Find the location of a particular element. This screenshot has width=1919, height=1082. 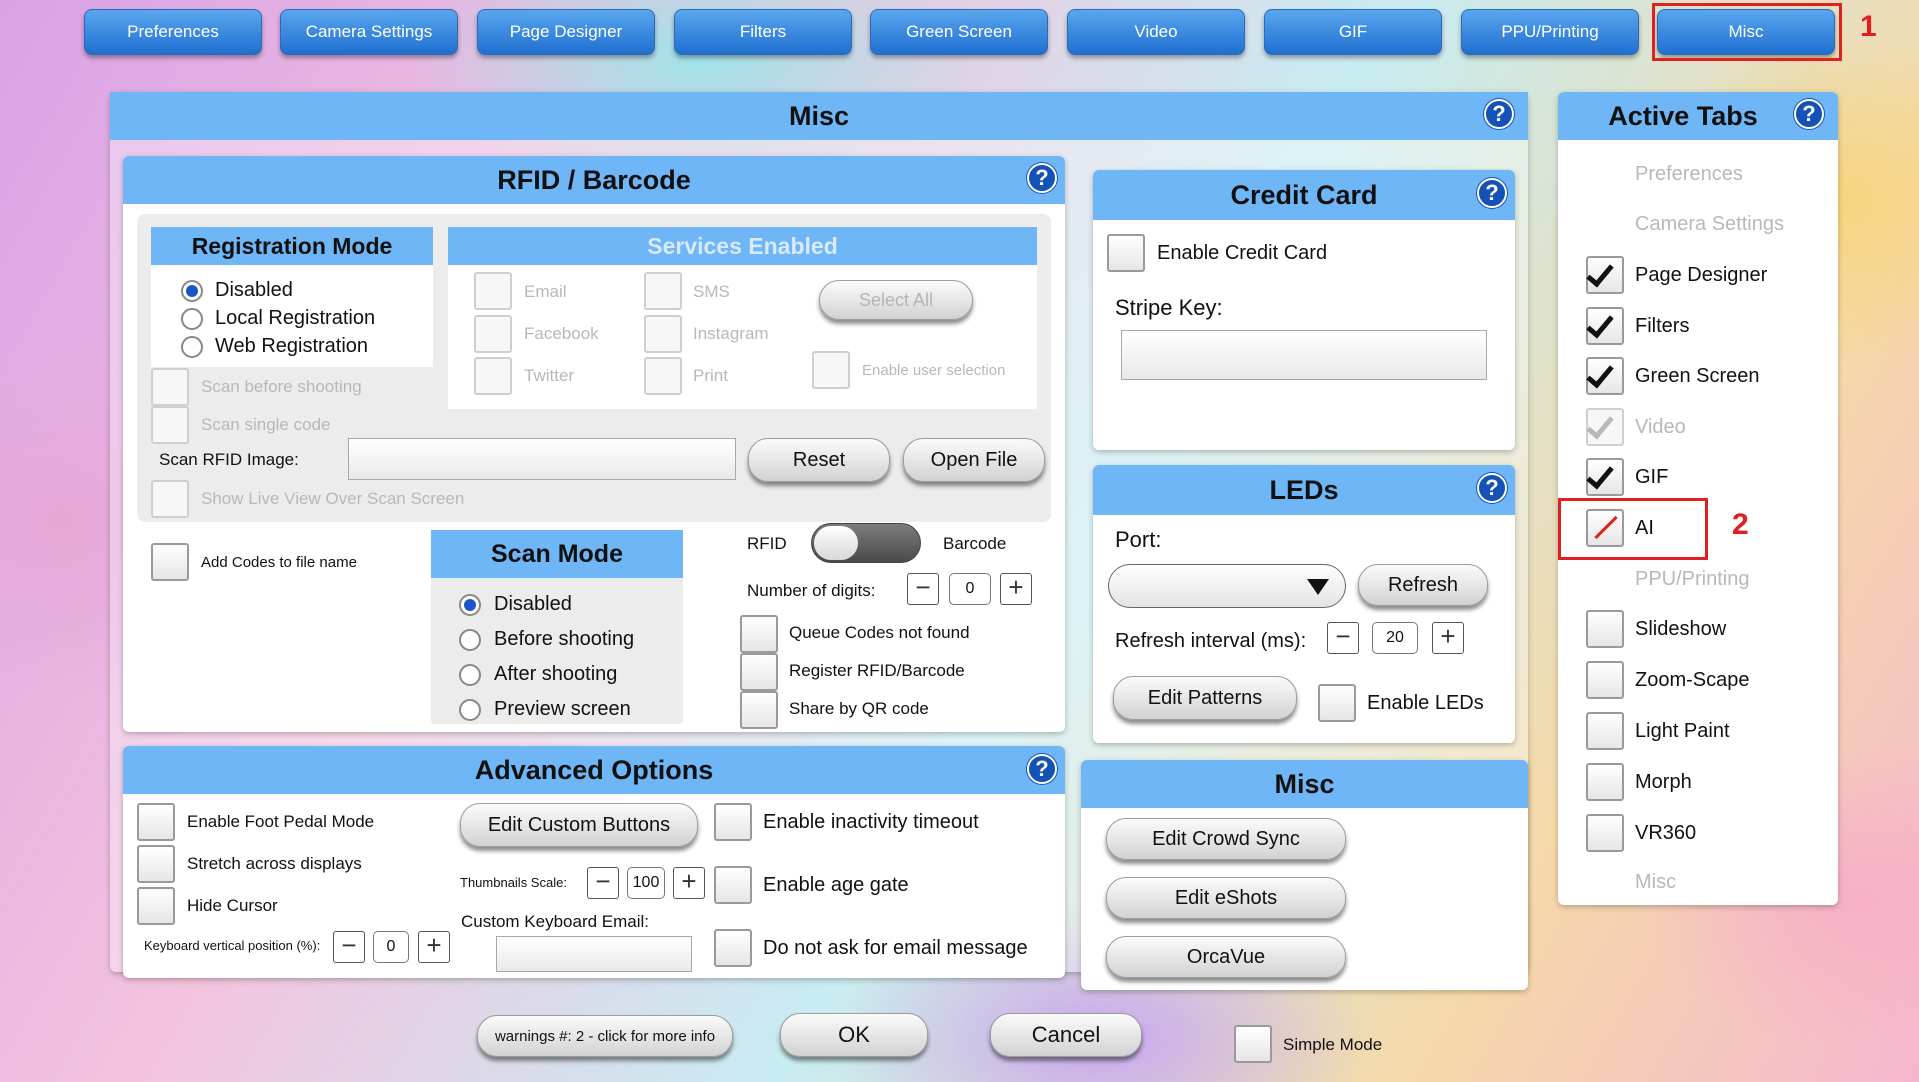

active-vr360-checkbox is located at coordinates (1605, 833).